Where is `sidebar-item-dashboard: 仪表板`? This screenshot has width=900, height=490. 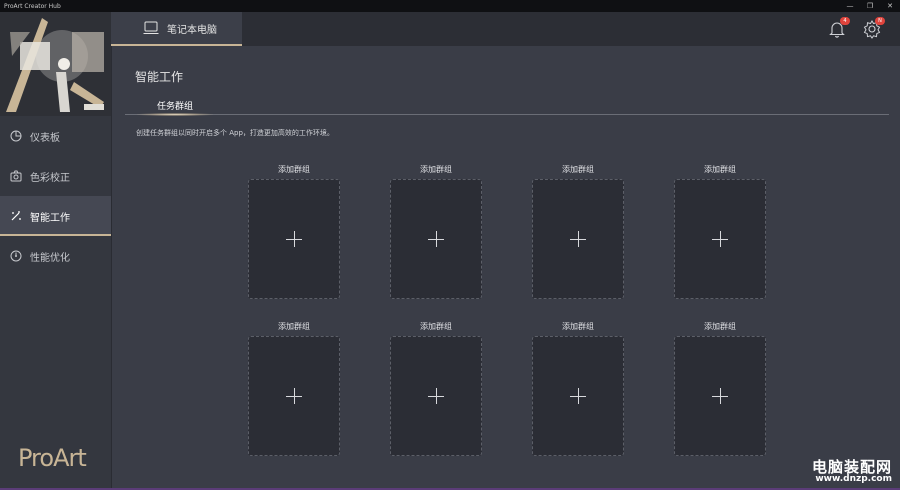
sidebar-item-dashboard: 仪表板 is located at coordinates (55, 136).